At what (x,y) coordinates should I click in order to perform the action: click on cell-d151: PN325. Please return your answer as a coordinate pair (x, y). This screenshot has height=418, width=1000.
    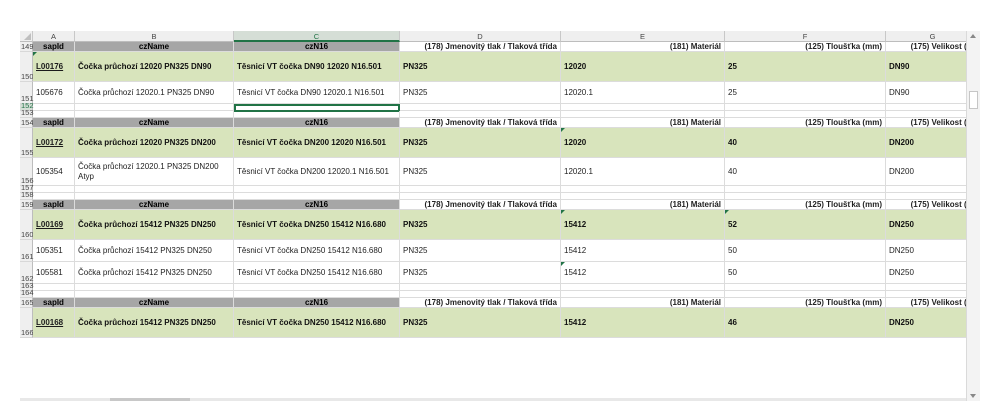
    Looking at the image, I should click on (480, 93).